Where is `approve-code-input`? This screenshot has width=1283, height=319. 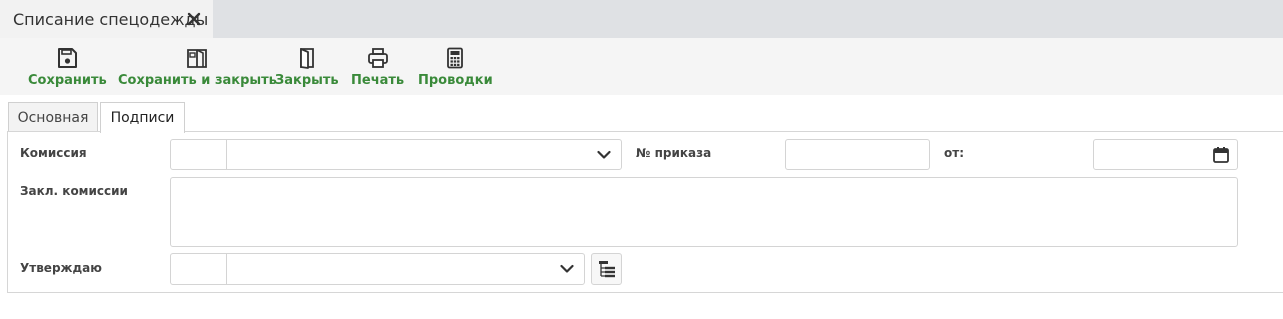
approve-code-input is located at coordinates (199, 269).